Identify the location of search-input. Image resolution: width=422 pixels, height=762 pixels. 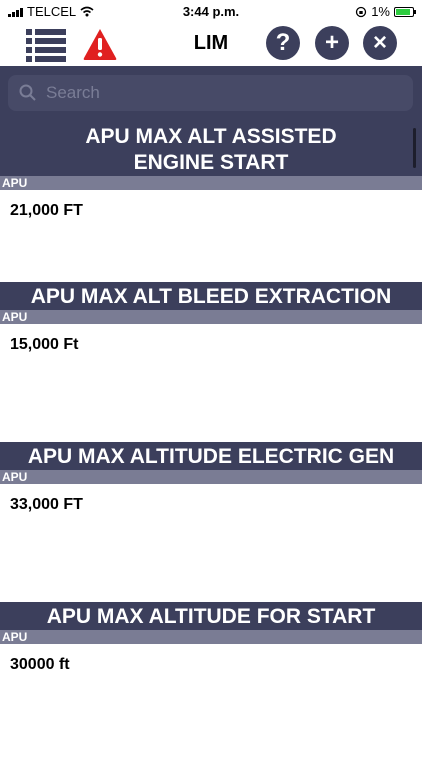
(226, 93).